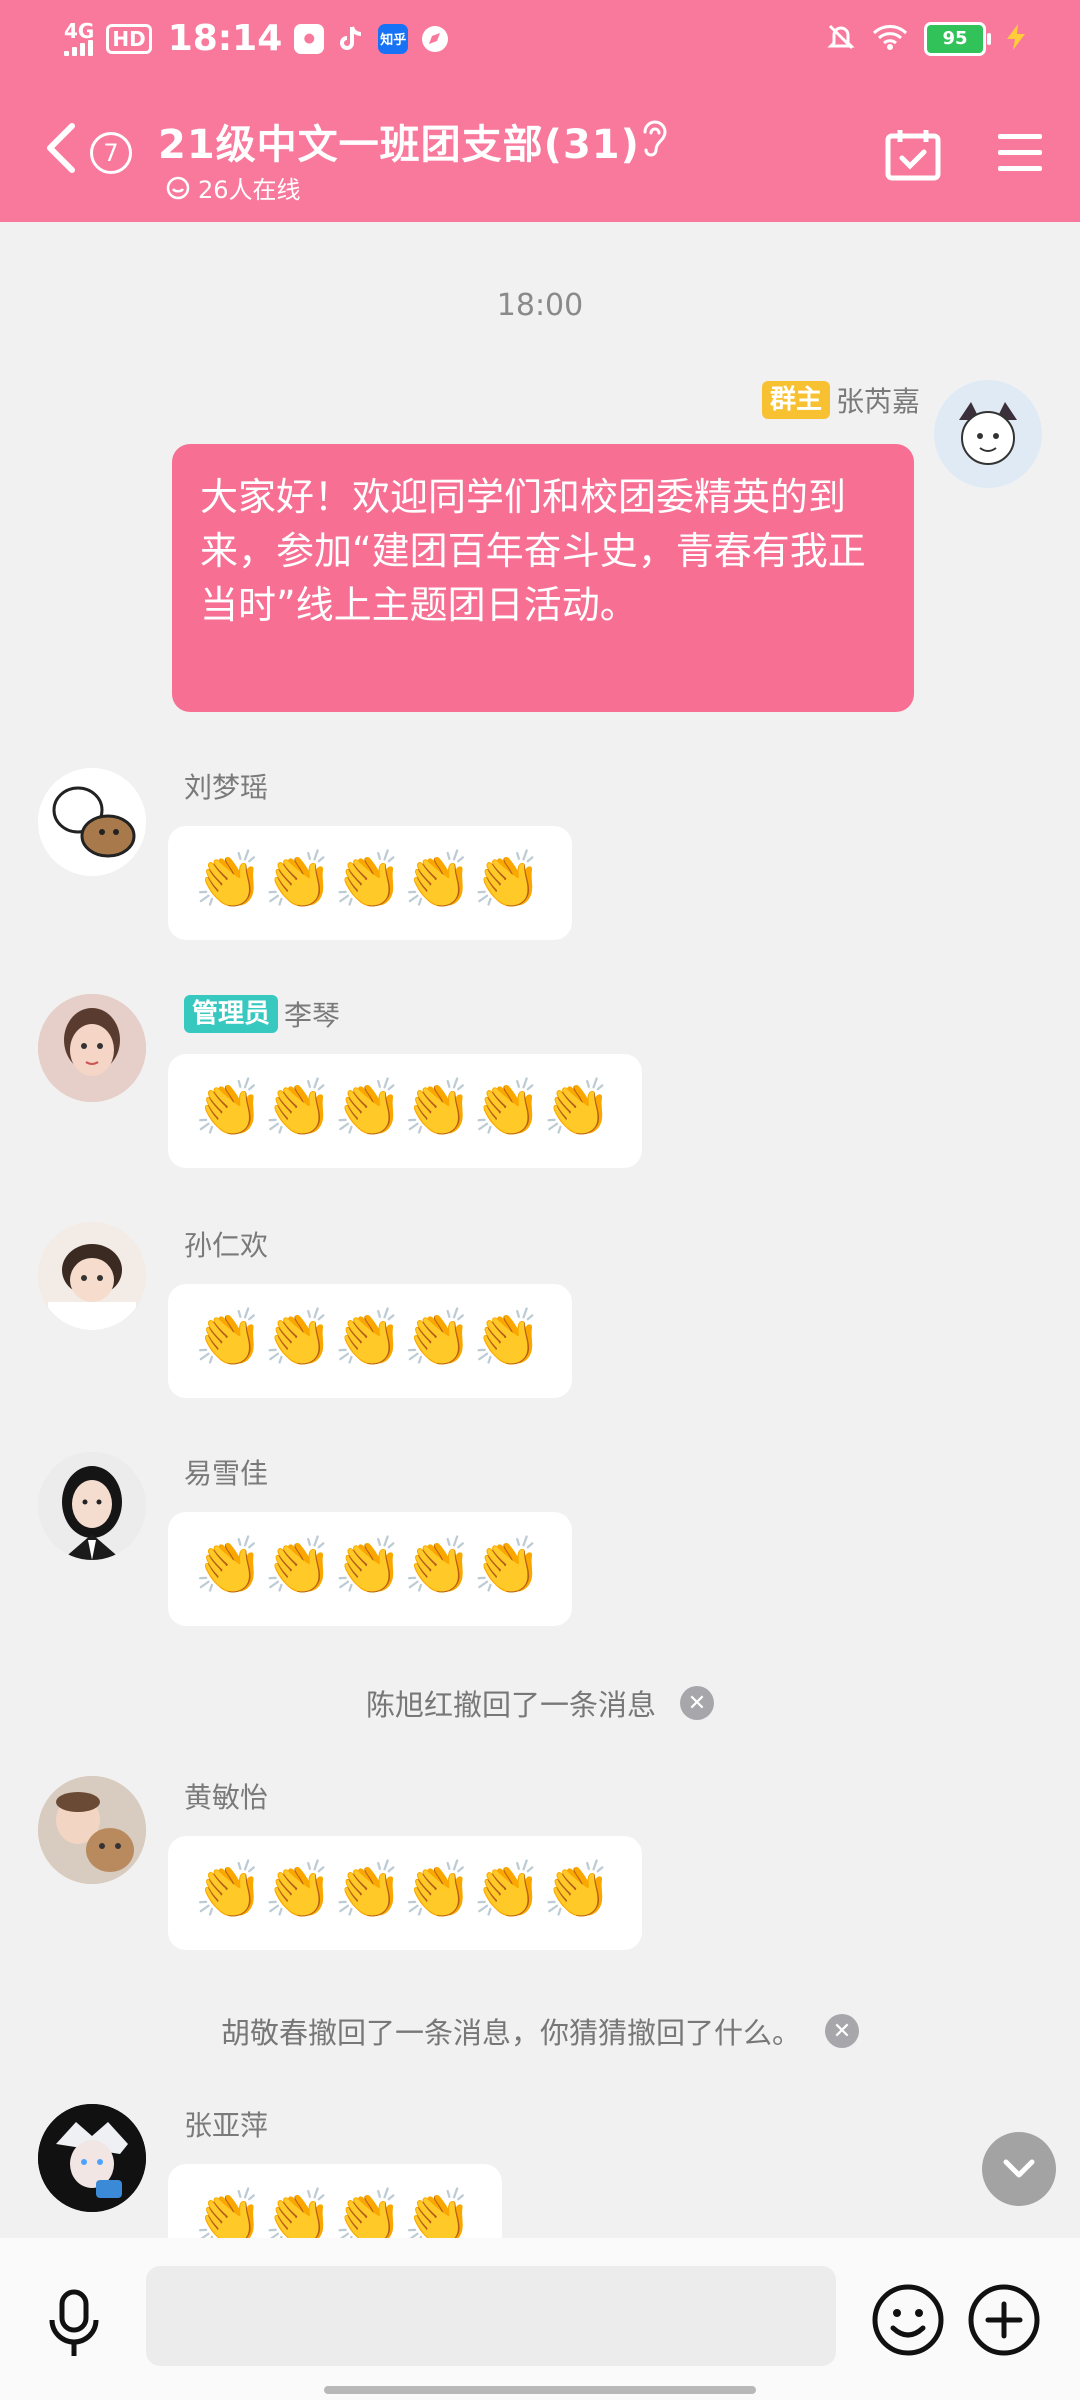 This screenshot has height=2400, width=1080. What do you see at coordinates (540, 2390) in the screenshot?
I see `home-indicator` at bounding box center [540, 2390].